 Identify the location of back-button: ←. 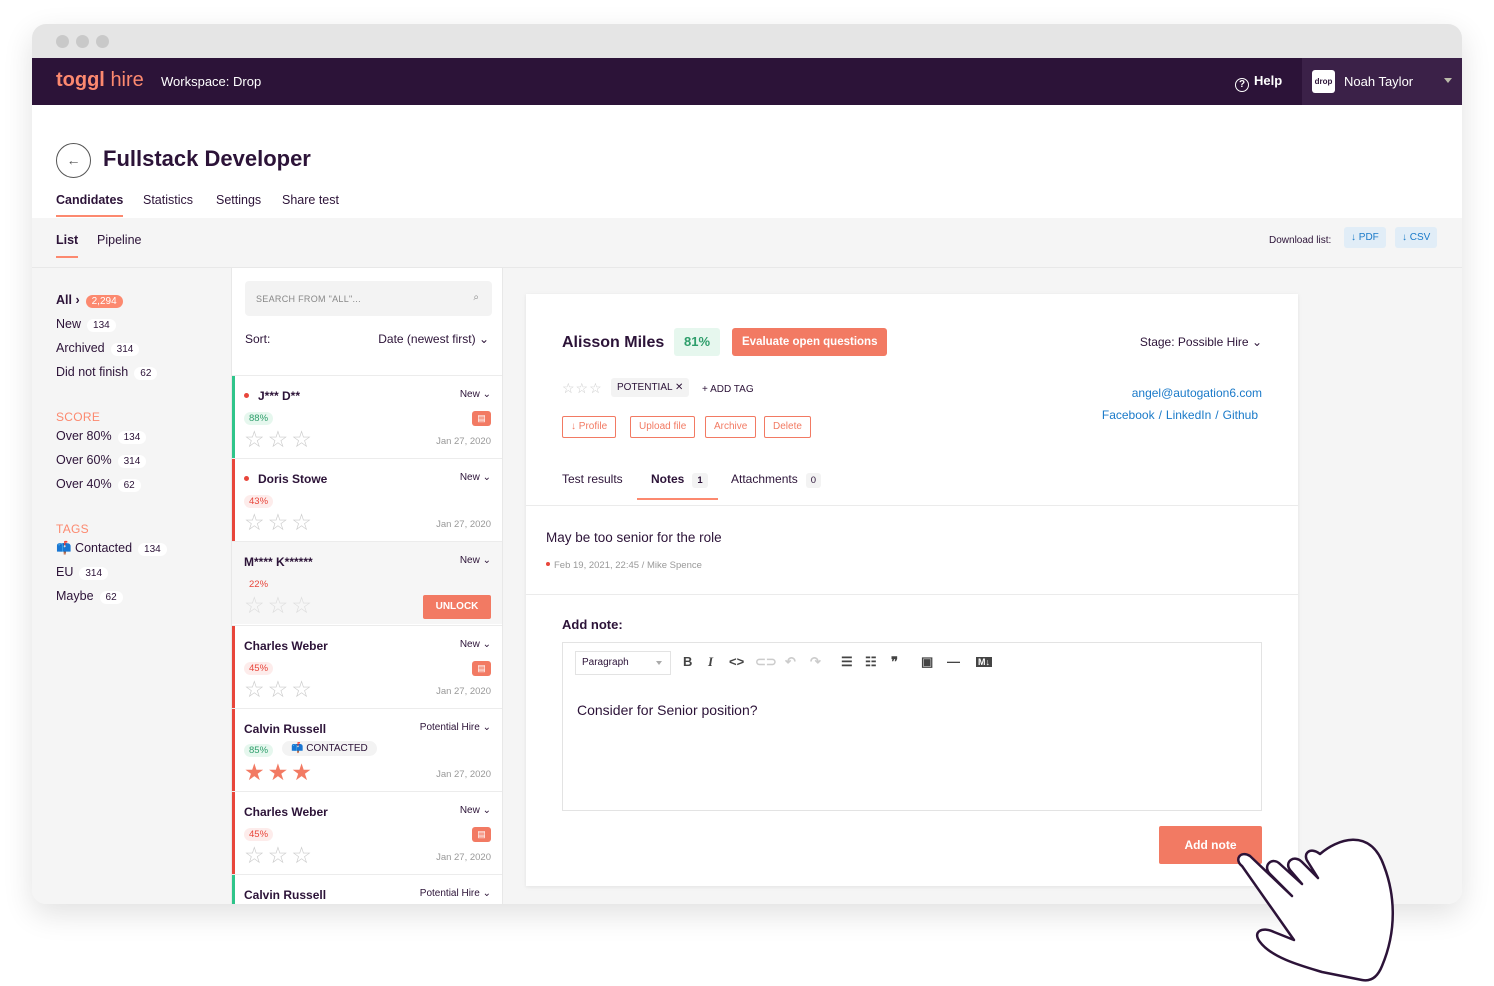
(73, 160).